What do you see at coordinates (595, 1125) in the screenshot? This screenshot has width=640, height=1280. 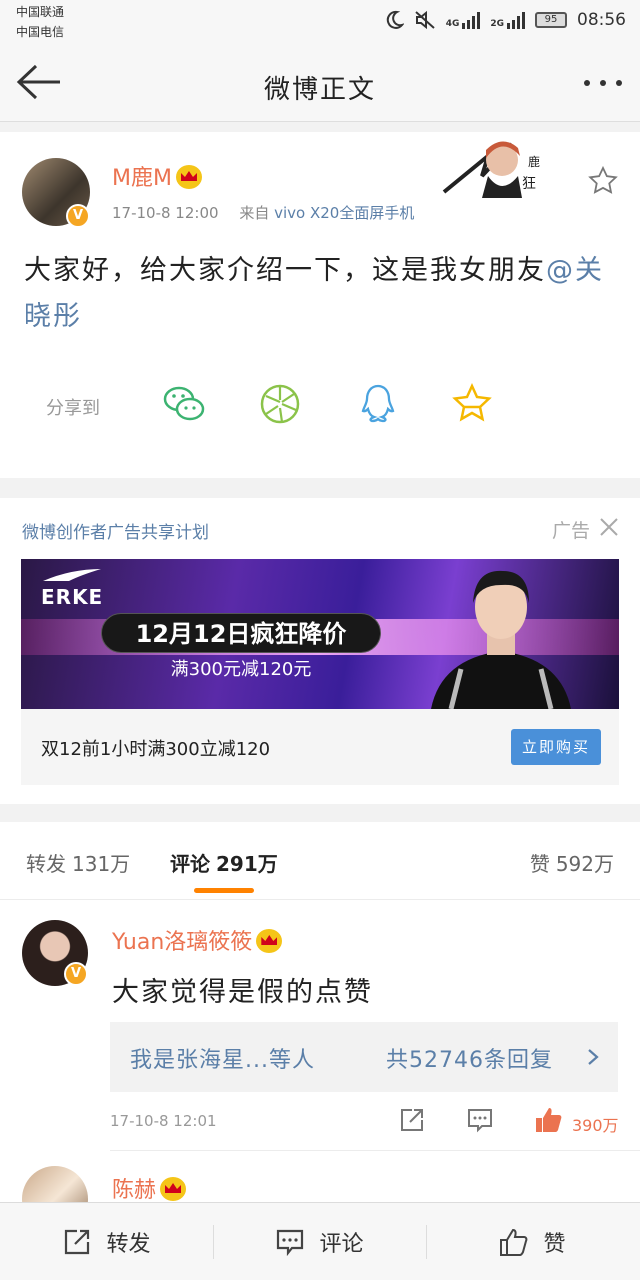 I see `comment-likes: 390万` at bounding box center [595, 1125].